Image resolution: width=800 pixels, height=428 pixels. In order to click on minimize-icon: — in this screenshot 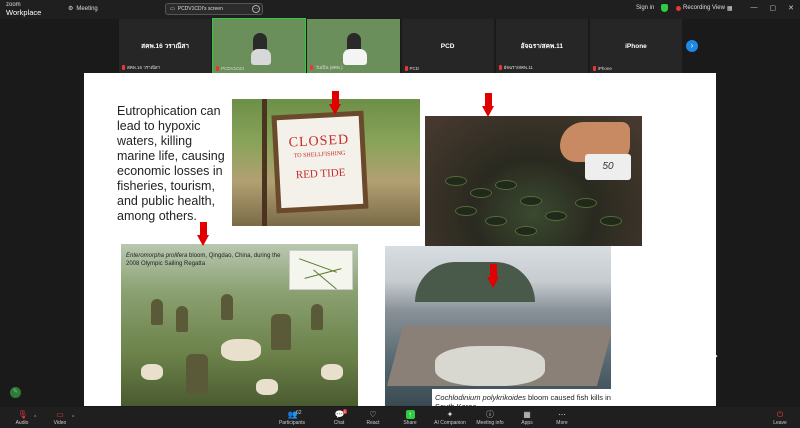, I will do `click(754, 8)`.